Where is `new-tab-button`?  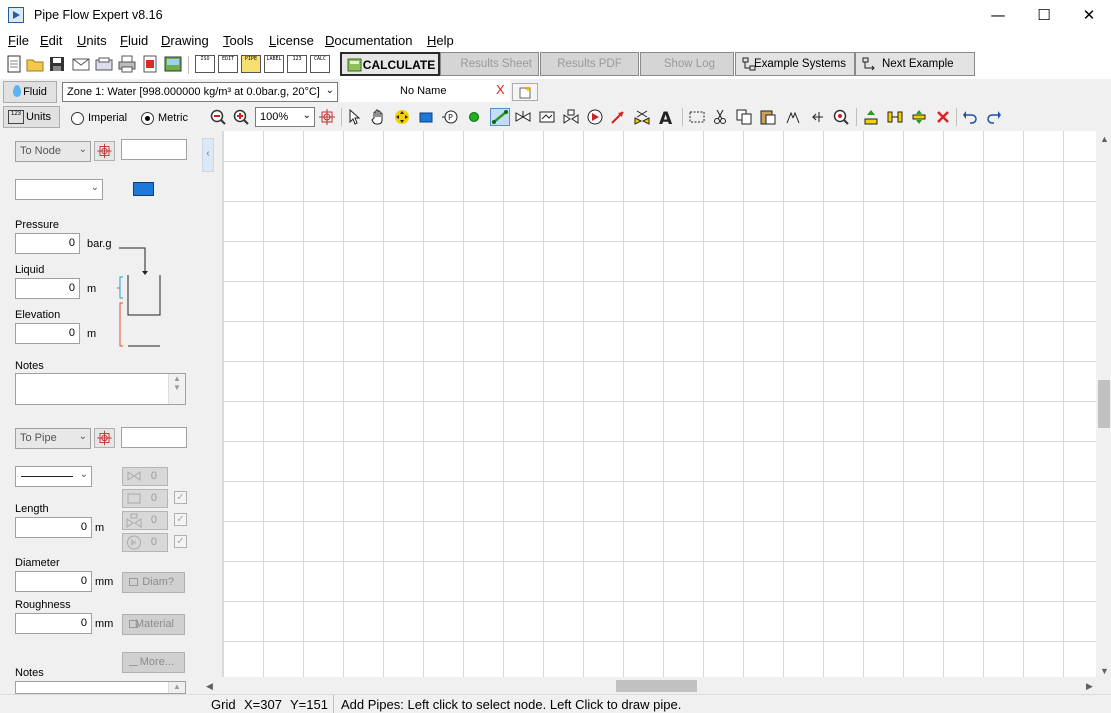
new-tab-button is located at coordinates (525, 92).